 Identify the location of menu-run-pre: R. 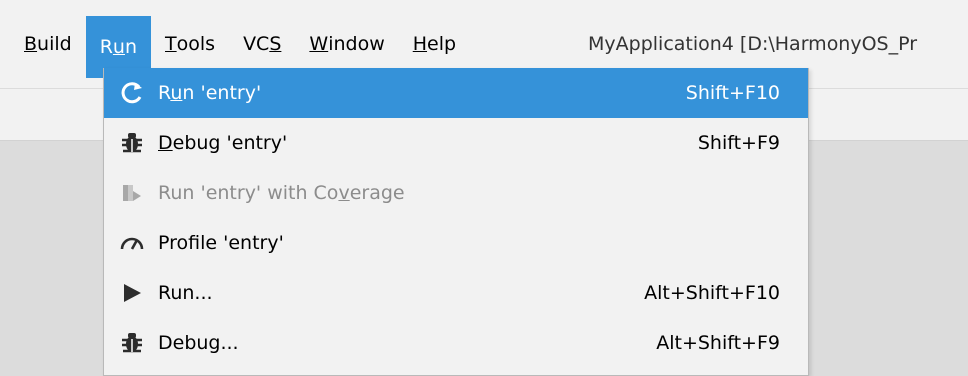
(106, 47).